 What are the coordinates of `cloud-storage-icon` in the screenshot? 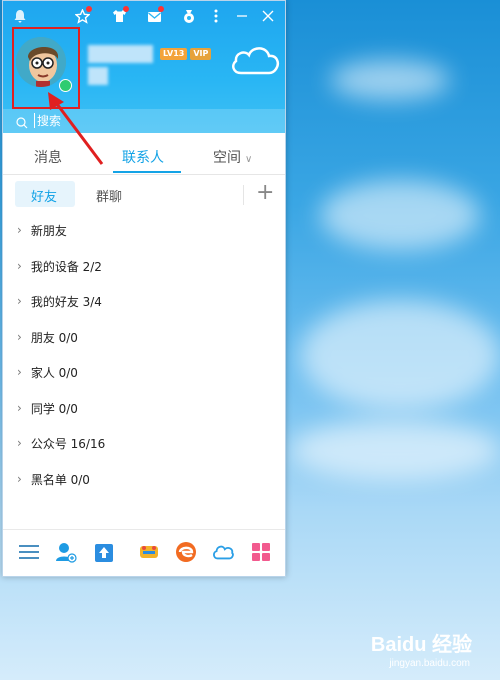 It's located at (223, 552).